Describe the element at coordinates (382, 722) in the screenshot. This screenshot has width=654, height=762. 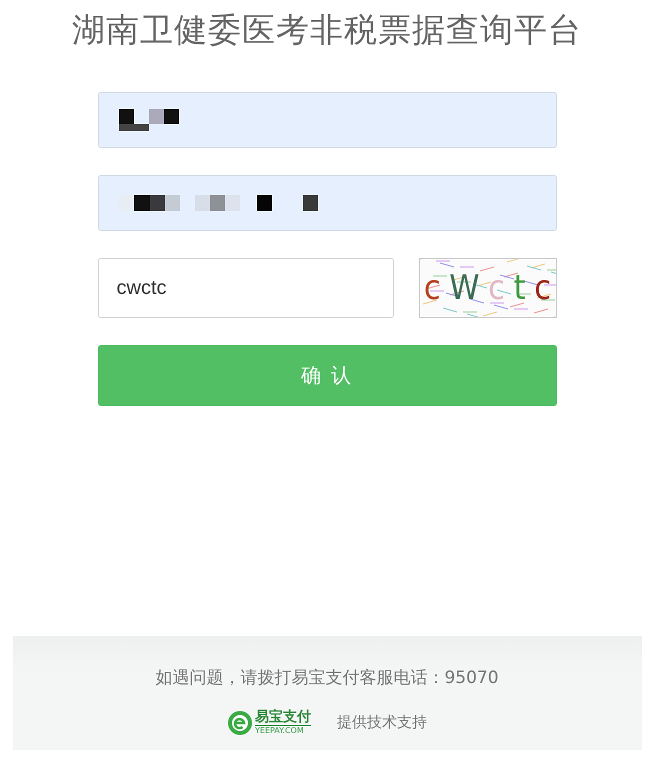
I see `support-text: 提供技术支持` at that location.